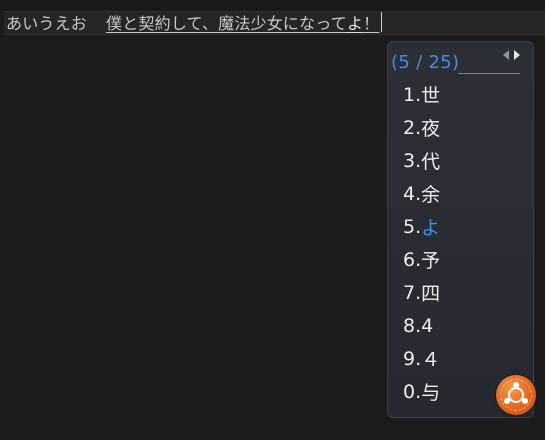 The height and width of the screenshot is (440, 545). I want to click on candidate-index: 0., so click(412, 391).